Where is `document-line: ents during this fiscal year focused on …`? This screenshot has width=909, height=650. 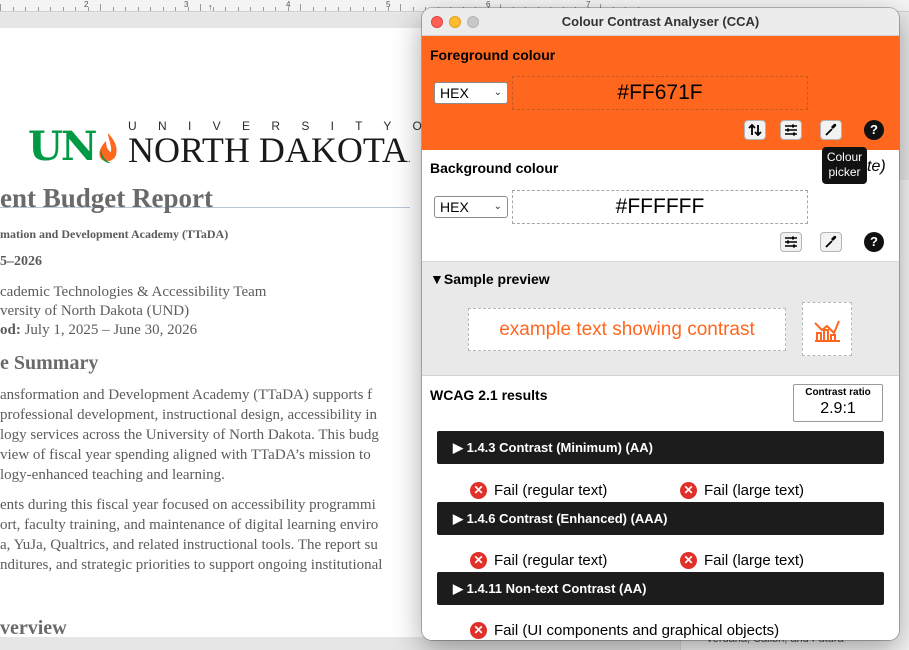 document-line: ents during this fiscal year focused on … is located at coordinates (188, 505).